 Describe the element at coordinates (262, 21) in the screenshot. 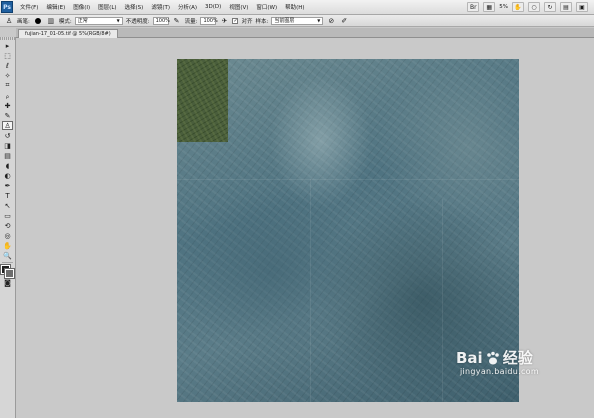

I see `sample-label: 样本:` at that location.